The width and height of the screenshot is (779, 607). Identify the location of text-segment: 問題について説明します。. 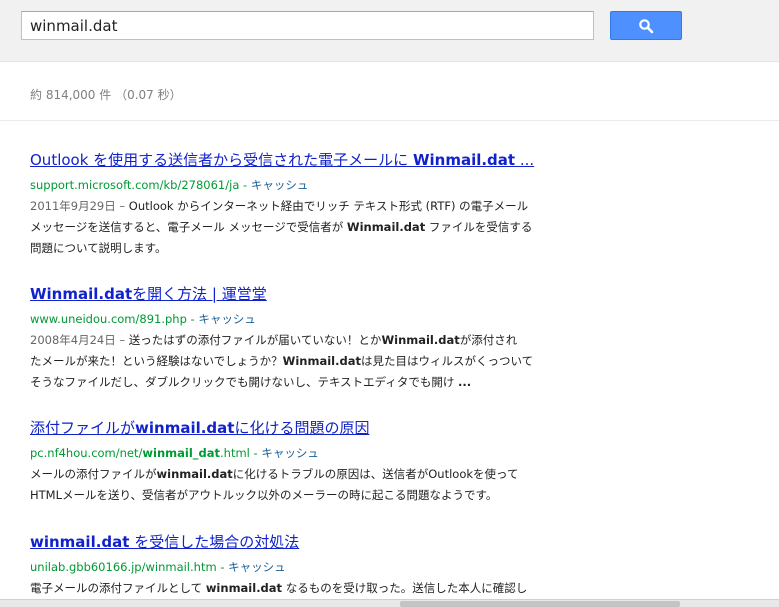
(98, 248).